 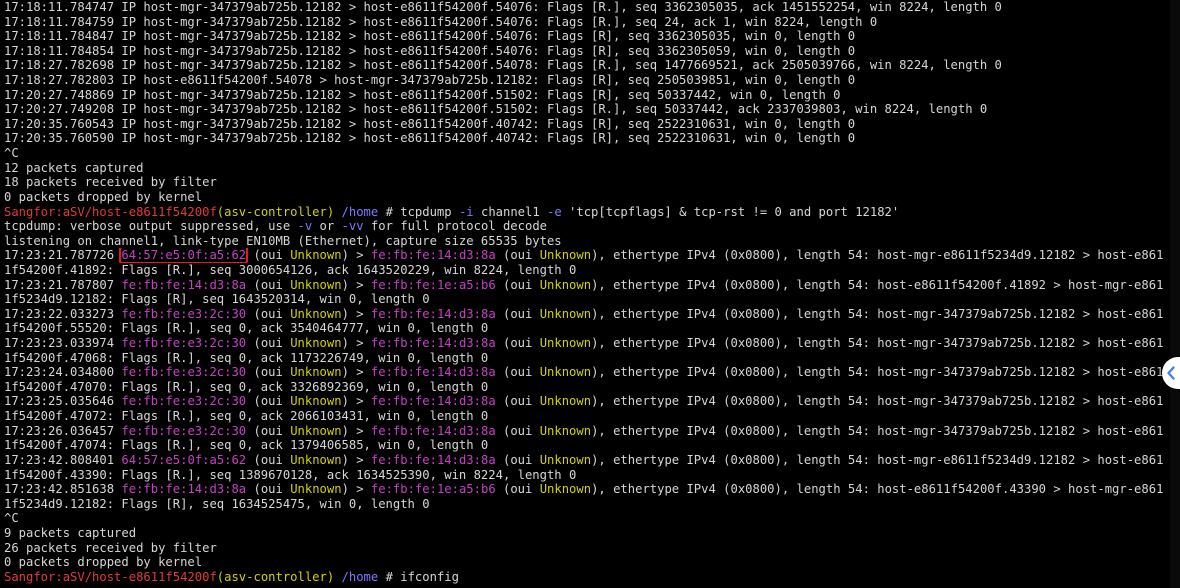 What do you see at coordinates (103, 562) in the screenshot?
I see `terminal-text: 0 packets dropped by kernel` at bounding box center [103, 562].